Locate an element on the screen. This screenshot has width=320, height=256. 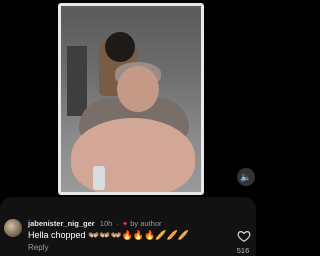
speaker-icon: 🔈 is located at coordinates (246, 176).